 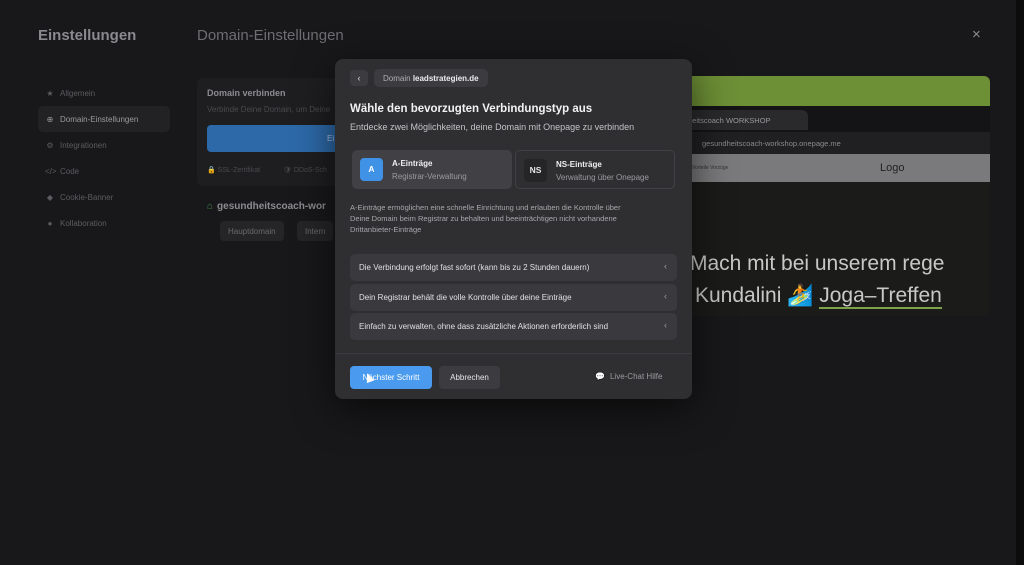 What do you see at coordinates (99, 119) in the screenshot?
I see `sidebar-item-label: Domain-Einstellungen` at bounding box center [99, 119].